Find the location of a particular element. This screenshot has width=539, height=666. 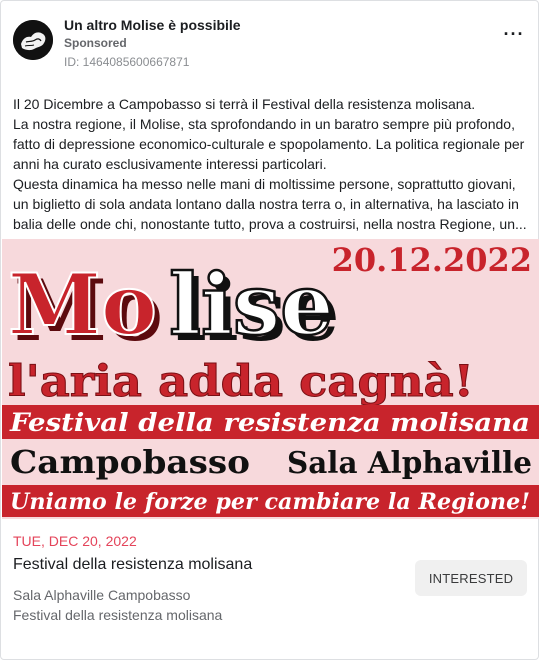

more-options-button: ··· is located at coordinates (514, 37).